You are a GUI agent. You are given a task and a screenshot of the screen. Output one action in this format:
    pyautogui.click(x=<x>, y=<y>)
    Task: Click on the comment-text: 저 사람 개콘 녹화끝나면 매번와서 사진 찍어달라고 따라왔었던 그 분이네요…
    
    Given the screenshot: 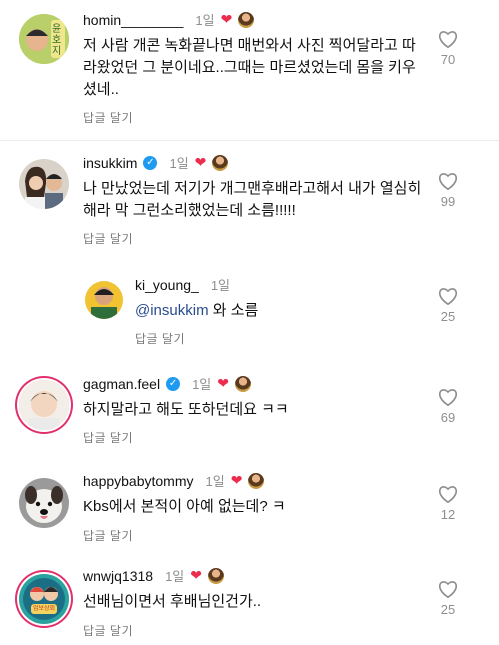 What is the action you would take?
    pyautogui.click(x=249, y=67)
    